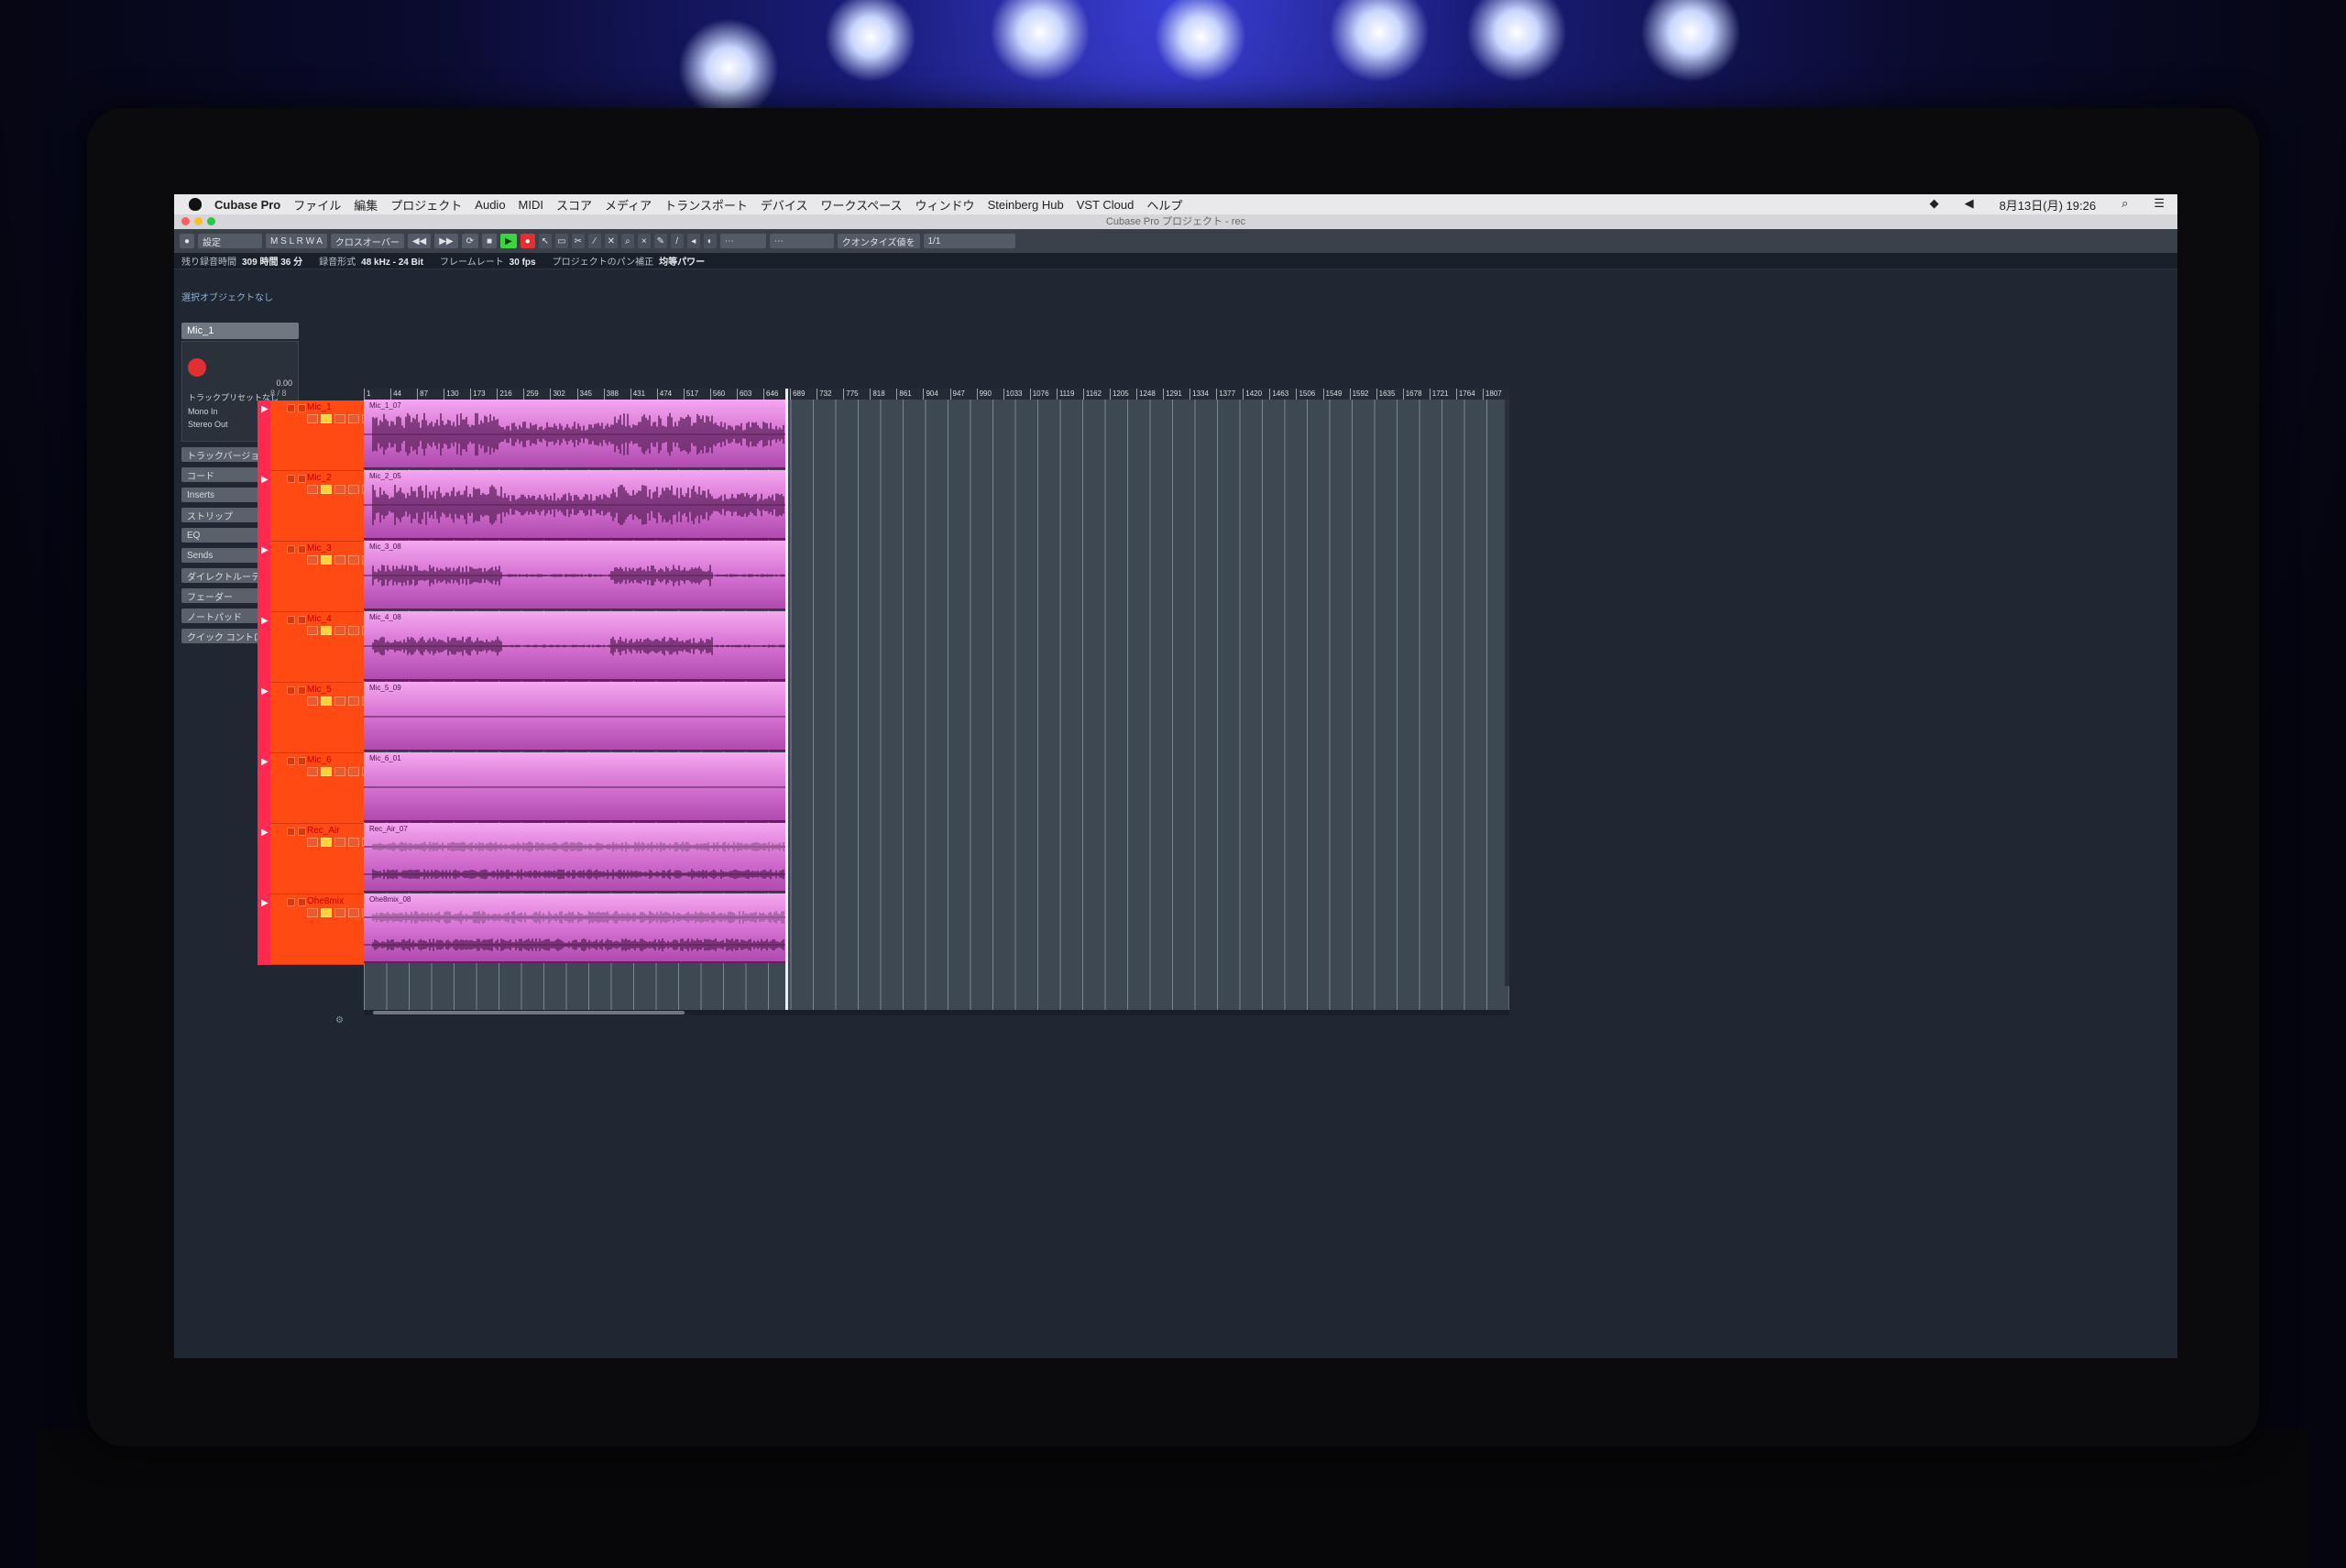  What do you see at coordinates (247, 205) in the screenshot?
I see `menu-app: Cubase Pro` at bounding box center [247, 205].